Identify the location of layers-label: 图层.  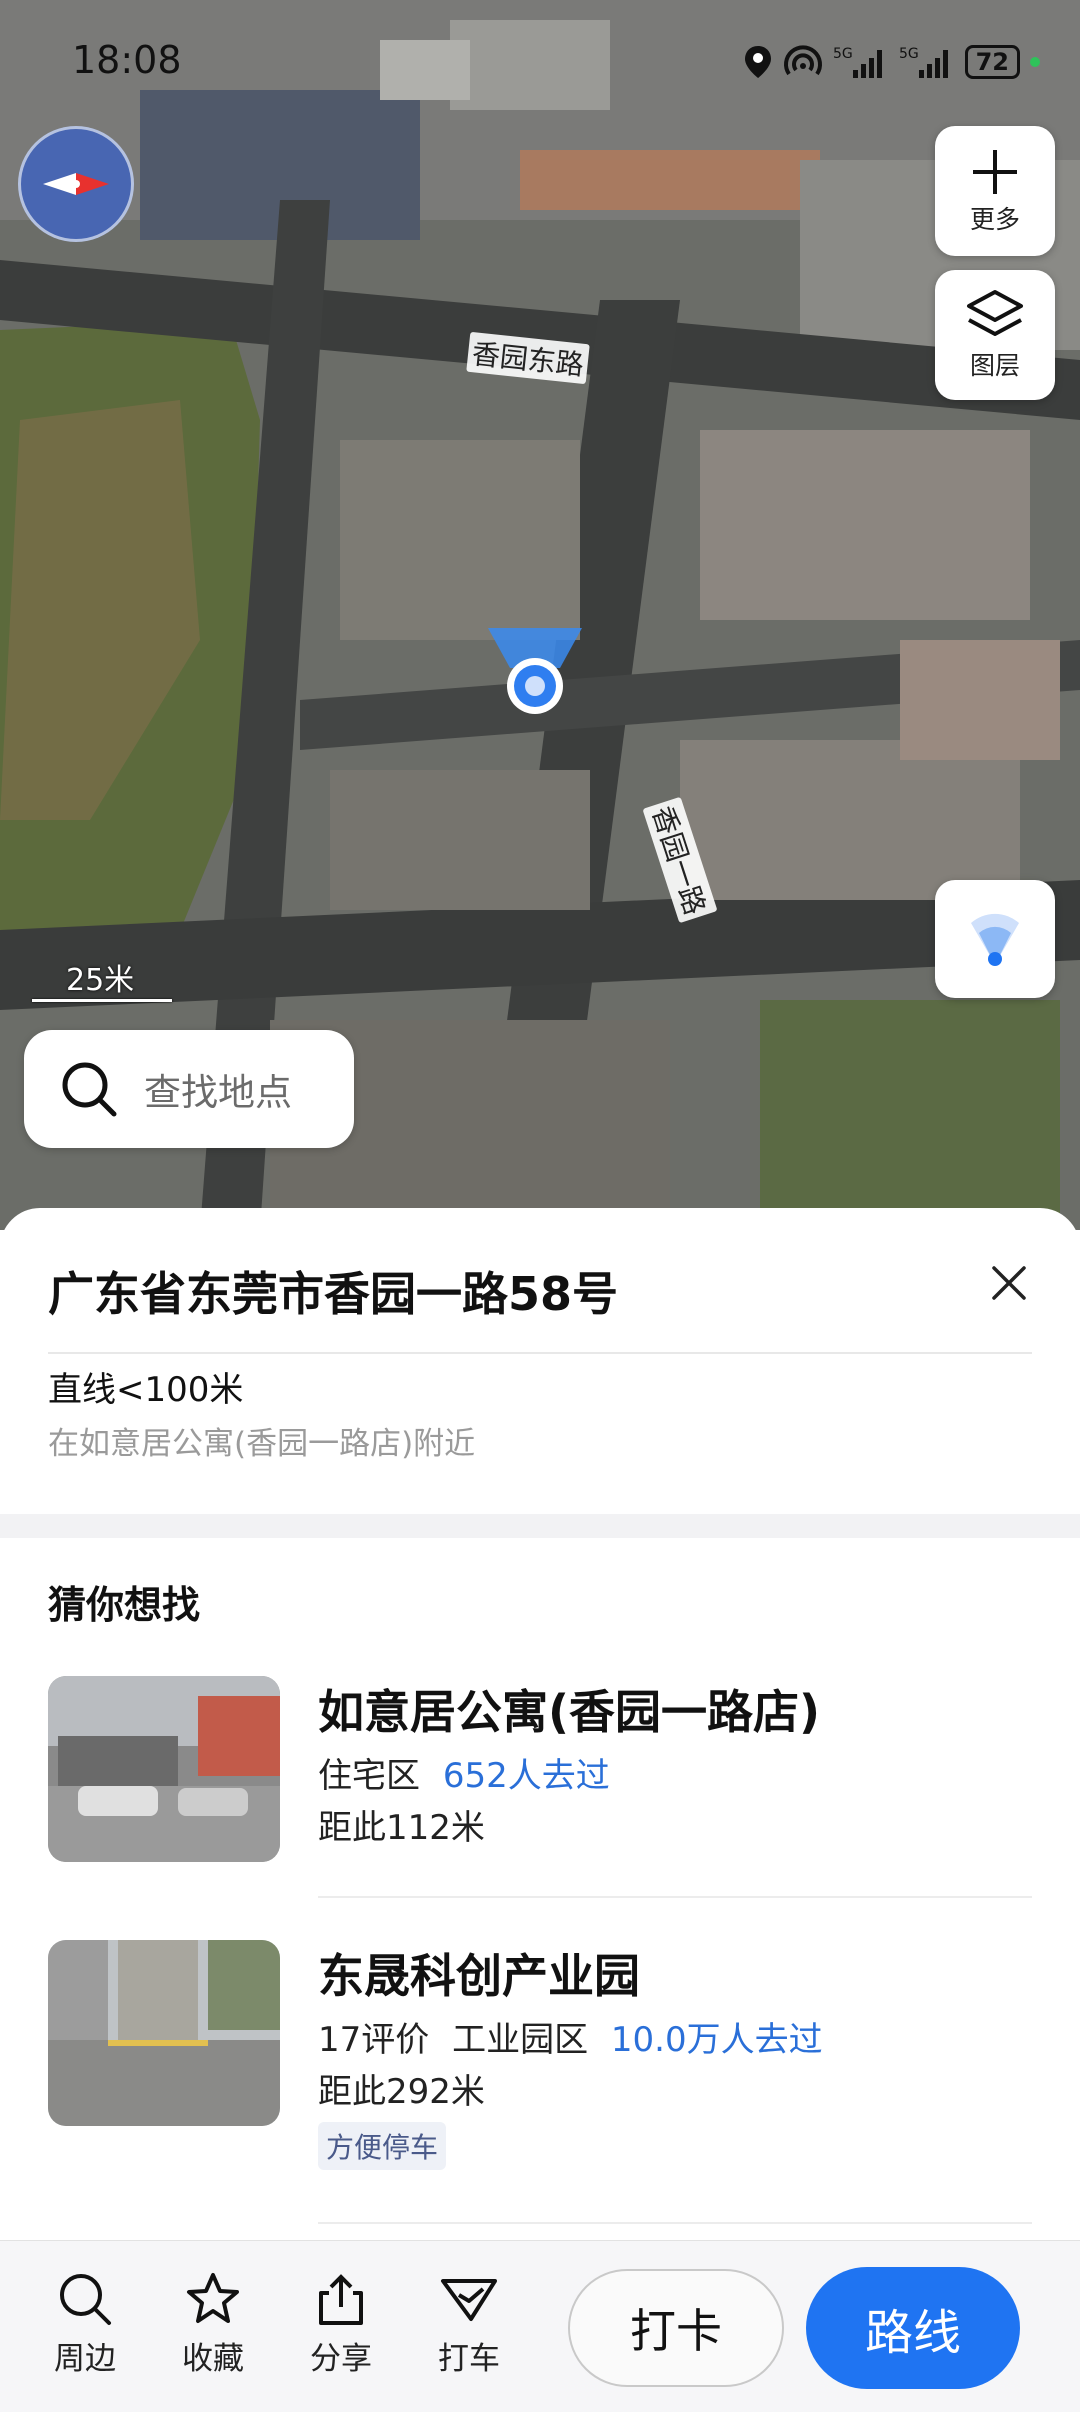
(994, 365).